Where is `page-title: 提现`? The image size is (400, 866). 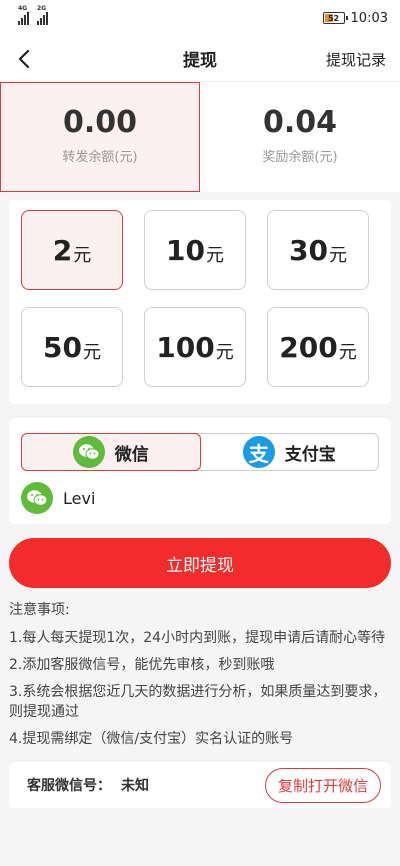
page-title: 提现 is located at coordinates (200, 61).